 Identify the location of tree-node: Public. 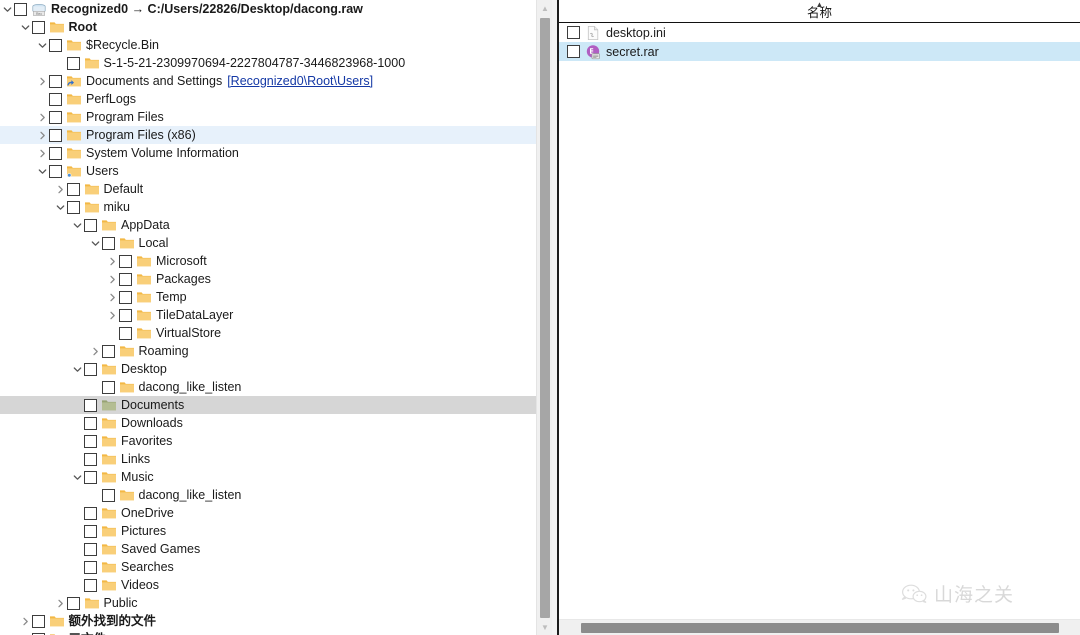
(268, 603).